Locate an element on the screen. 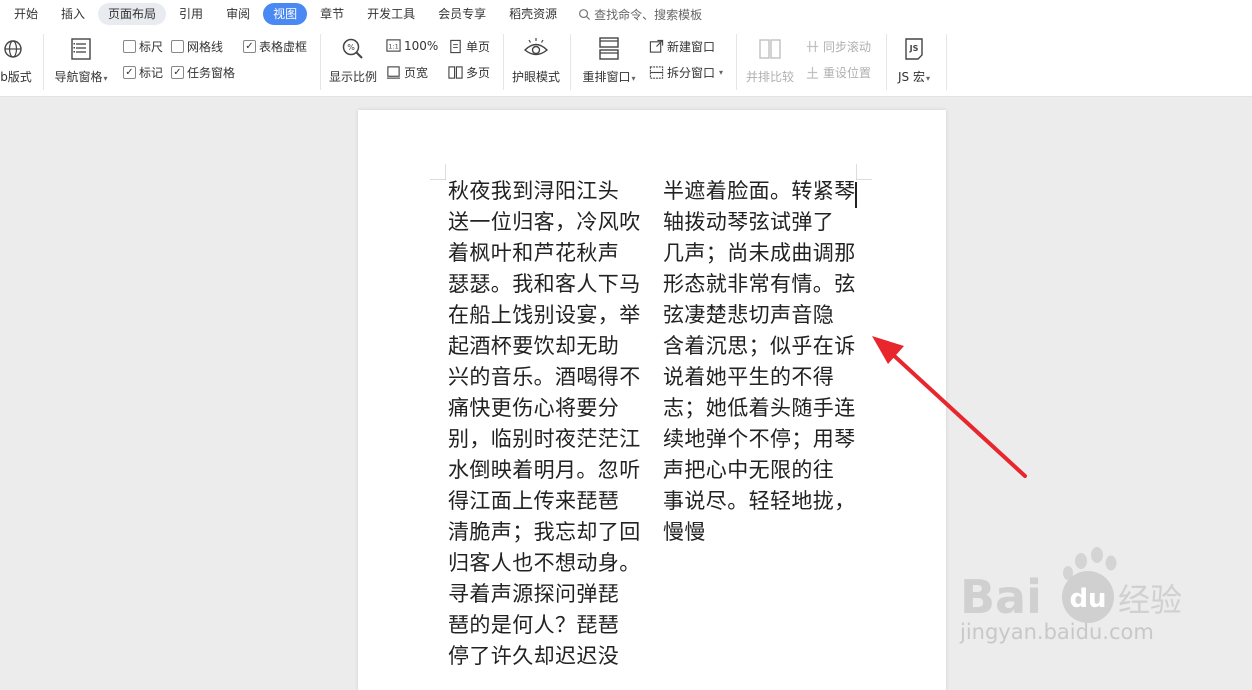 This screenshot has width=1252, height=690. single-page-label: 单页 is located at coordinates (478, 47).